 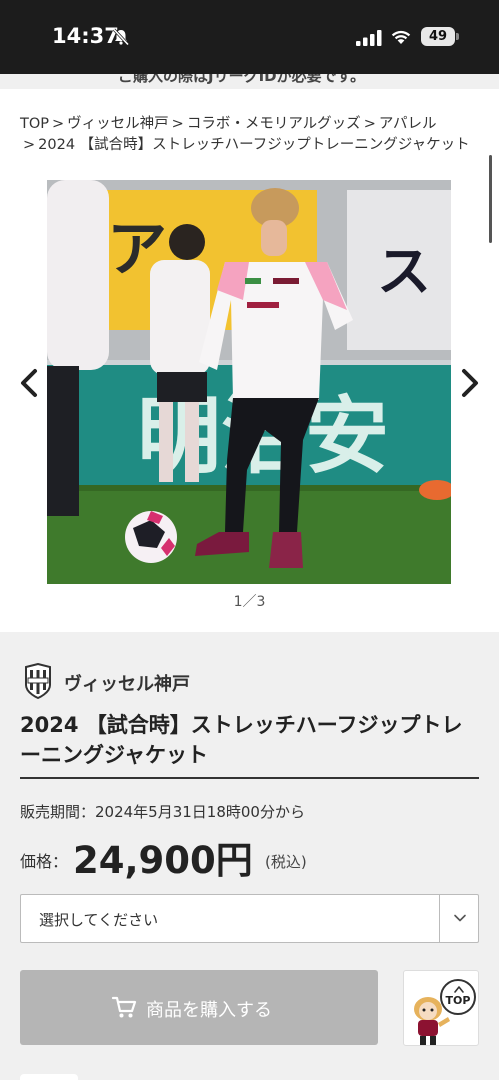 I want to click on jleague-id-notice: ご購入の際はJリーグIDが必要です。, so click(x=249, y=81).